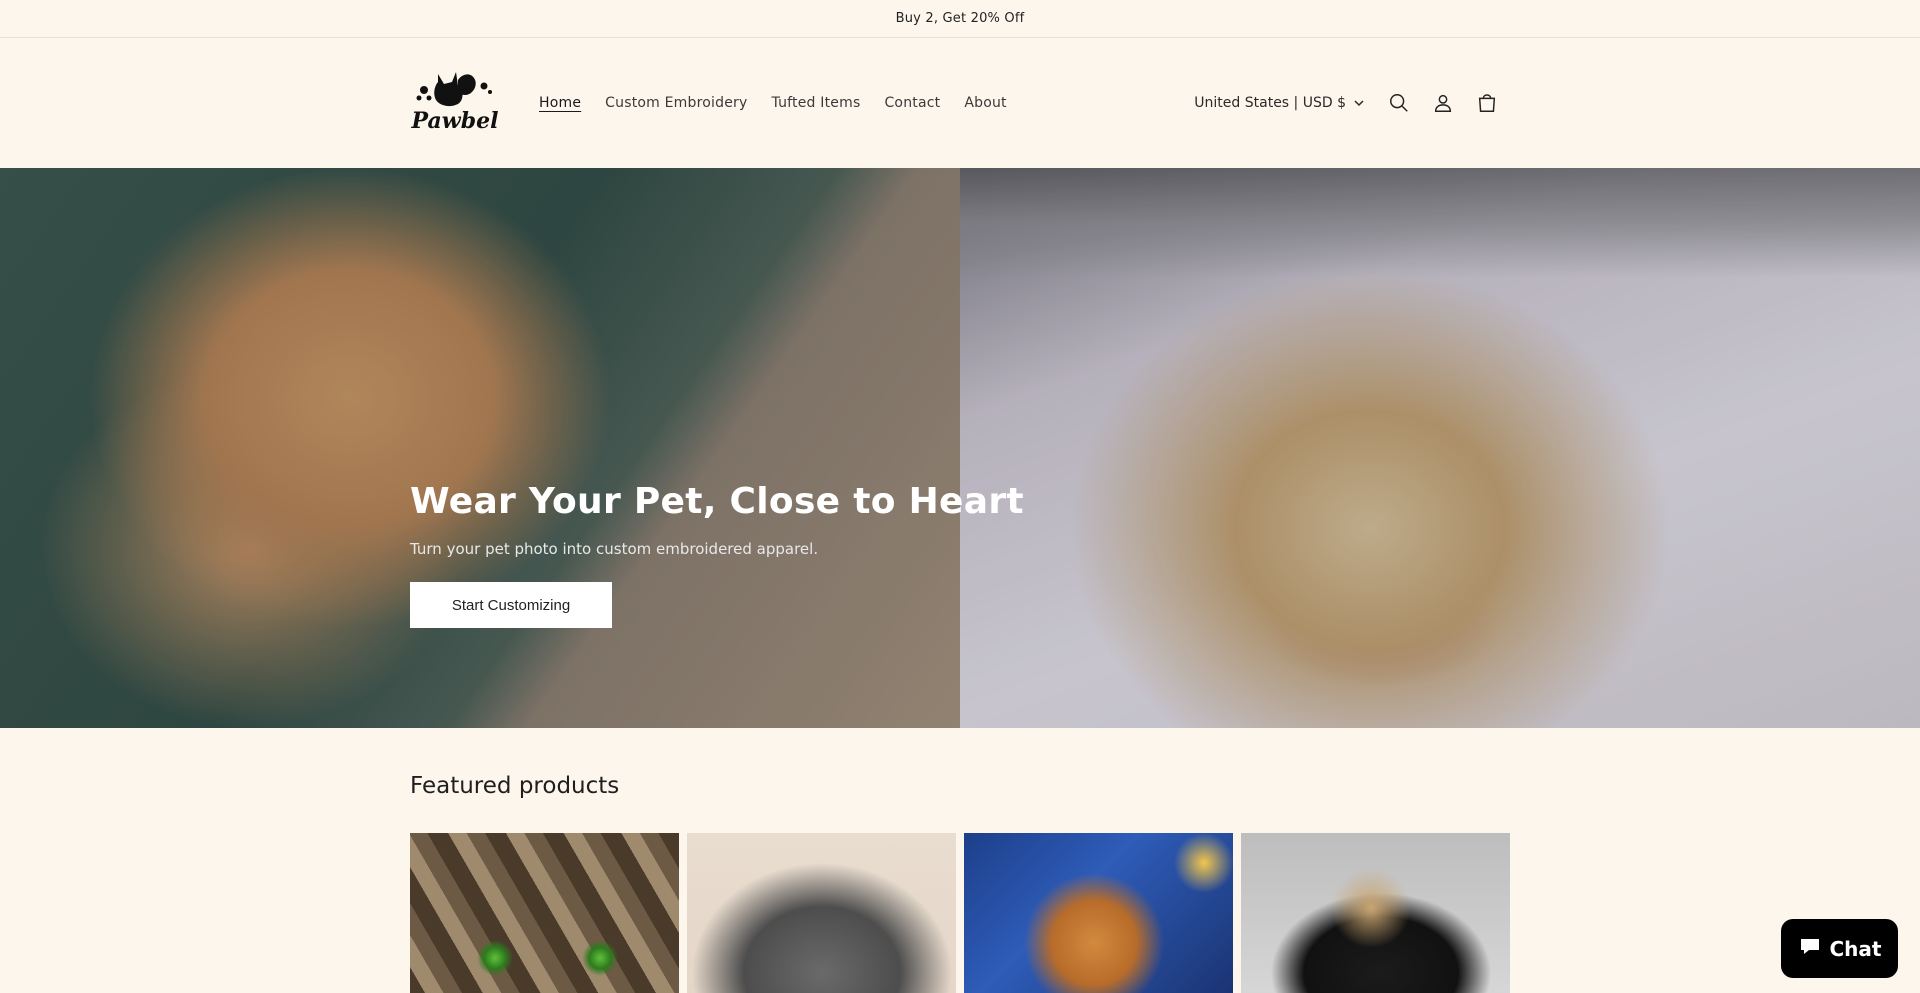  Describe the element at coordinates (1855, 948) in the screenshot. I see `chat-label: Chat` at that location.